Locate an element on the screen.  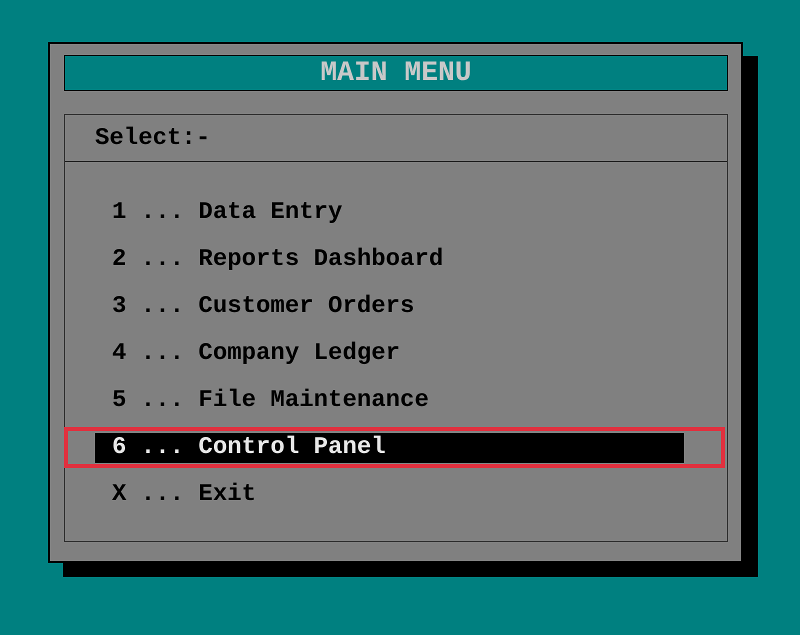
menu-item: X ... Exit is located at coordinates (389, 495).